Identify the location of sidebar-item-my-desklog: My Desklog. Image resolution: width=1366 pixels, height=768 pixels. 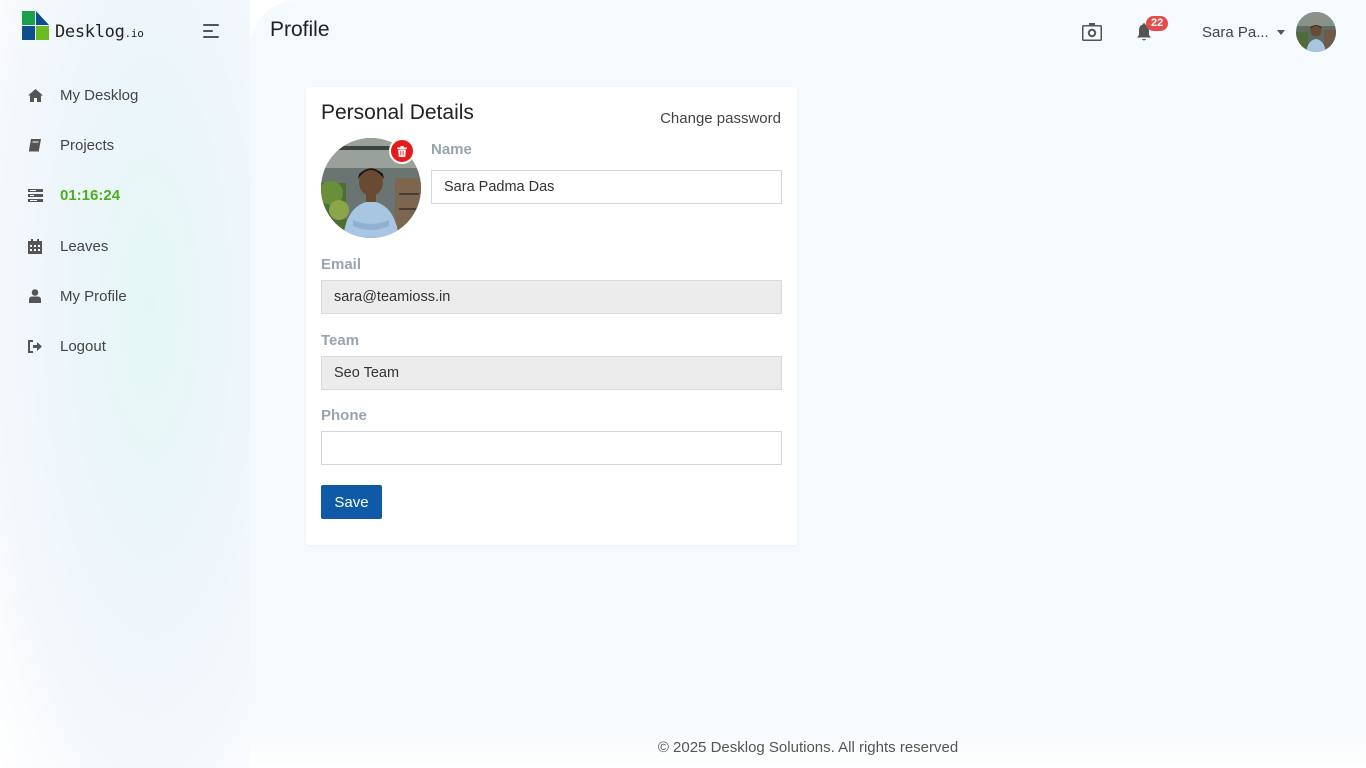
(125, 95).